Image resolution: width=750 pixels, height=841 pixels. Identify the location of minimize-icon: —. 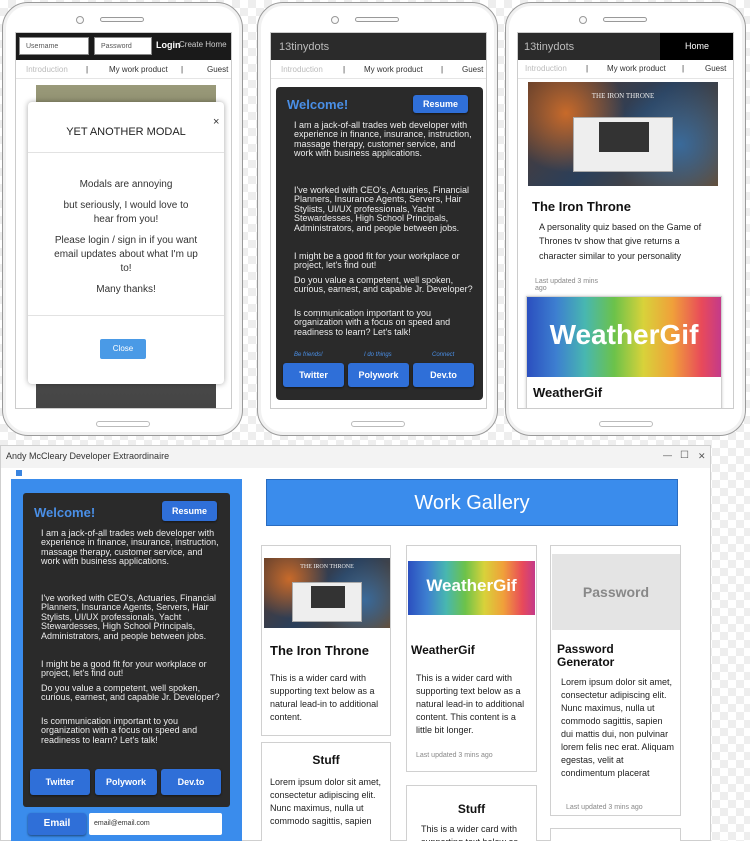
(667, 455).